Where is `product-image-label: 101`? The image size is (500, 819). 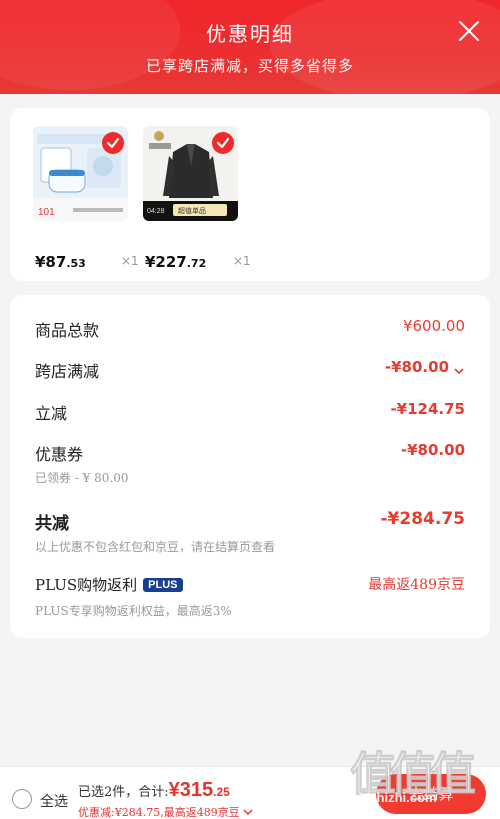
product-image-label: 101 is located at coordinates (46, 212).